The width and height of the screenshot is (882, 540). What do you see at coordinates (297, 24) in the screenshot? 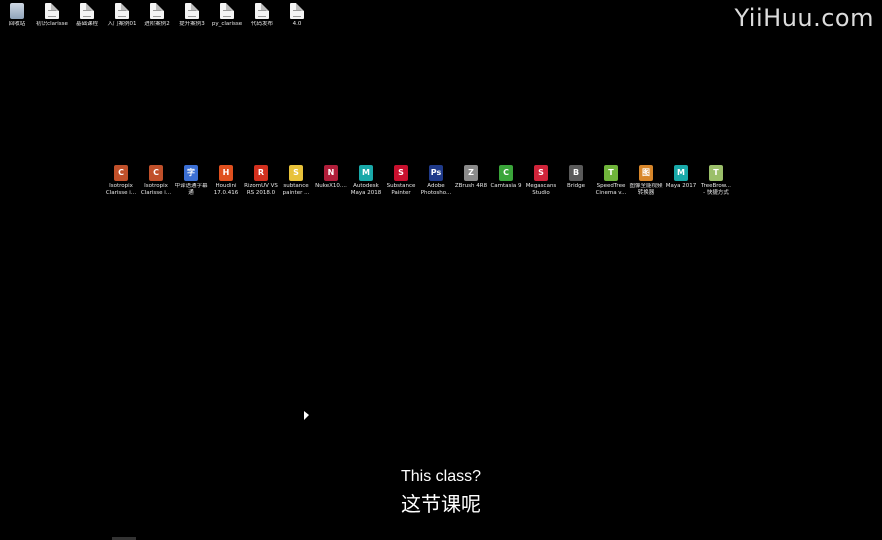
I see `desktop-icon-label: 4.0` at bounding box center [297, 24].